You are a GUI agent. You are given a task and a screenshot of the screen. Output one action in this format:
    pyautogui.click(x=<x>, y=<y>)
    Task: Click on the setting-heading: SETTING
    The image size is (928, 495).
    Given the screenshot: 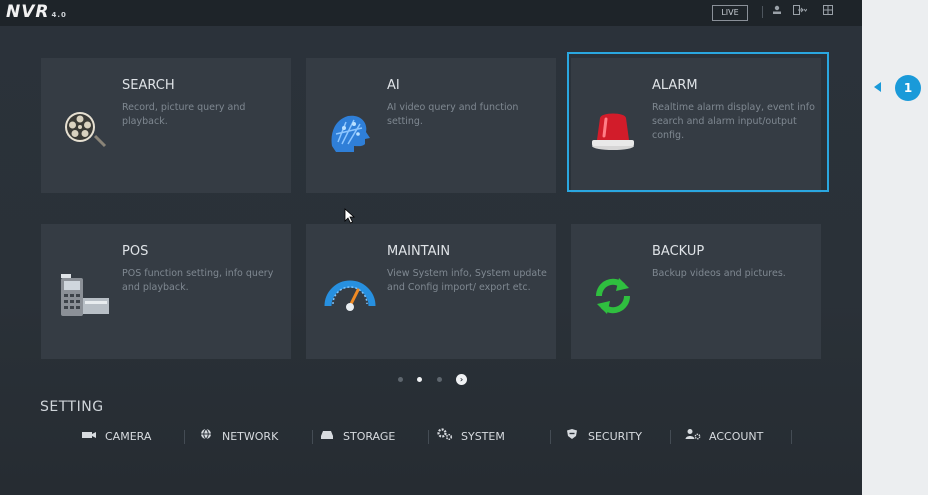 What is the action you would take?
    pyautogui.click(x=72, y=407)
    